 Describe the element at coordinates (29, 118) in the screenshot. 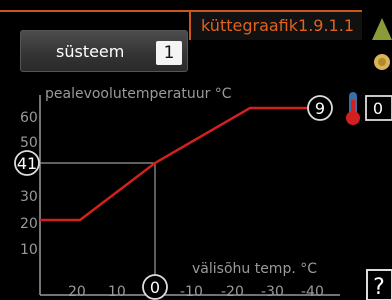

I see `y-tick-label: 60` at that location.